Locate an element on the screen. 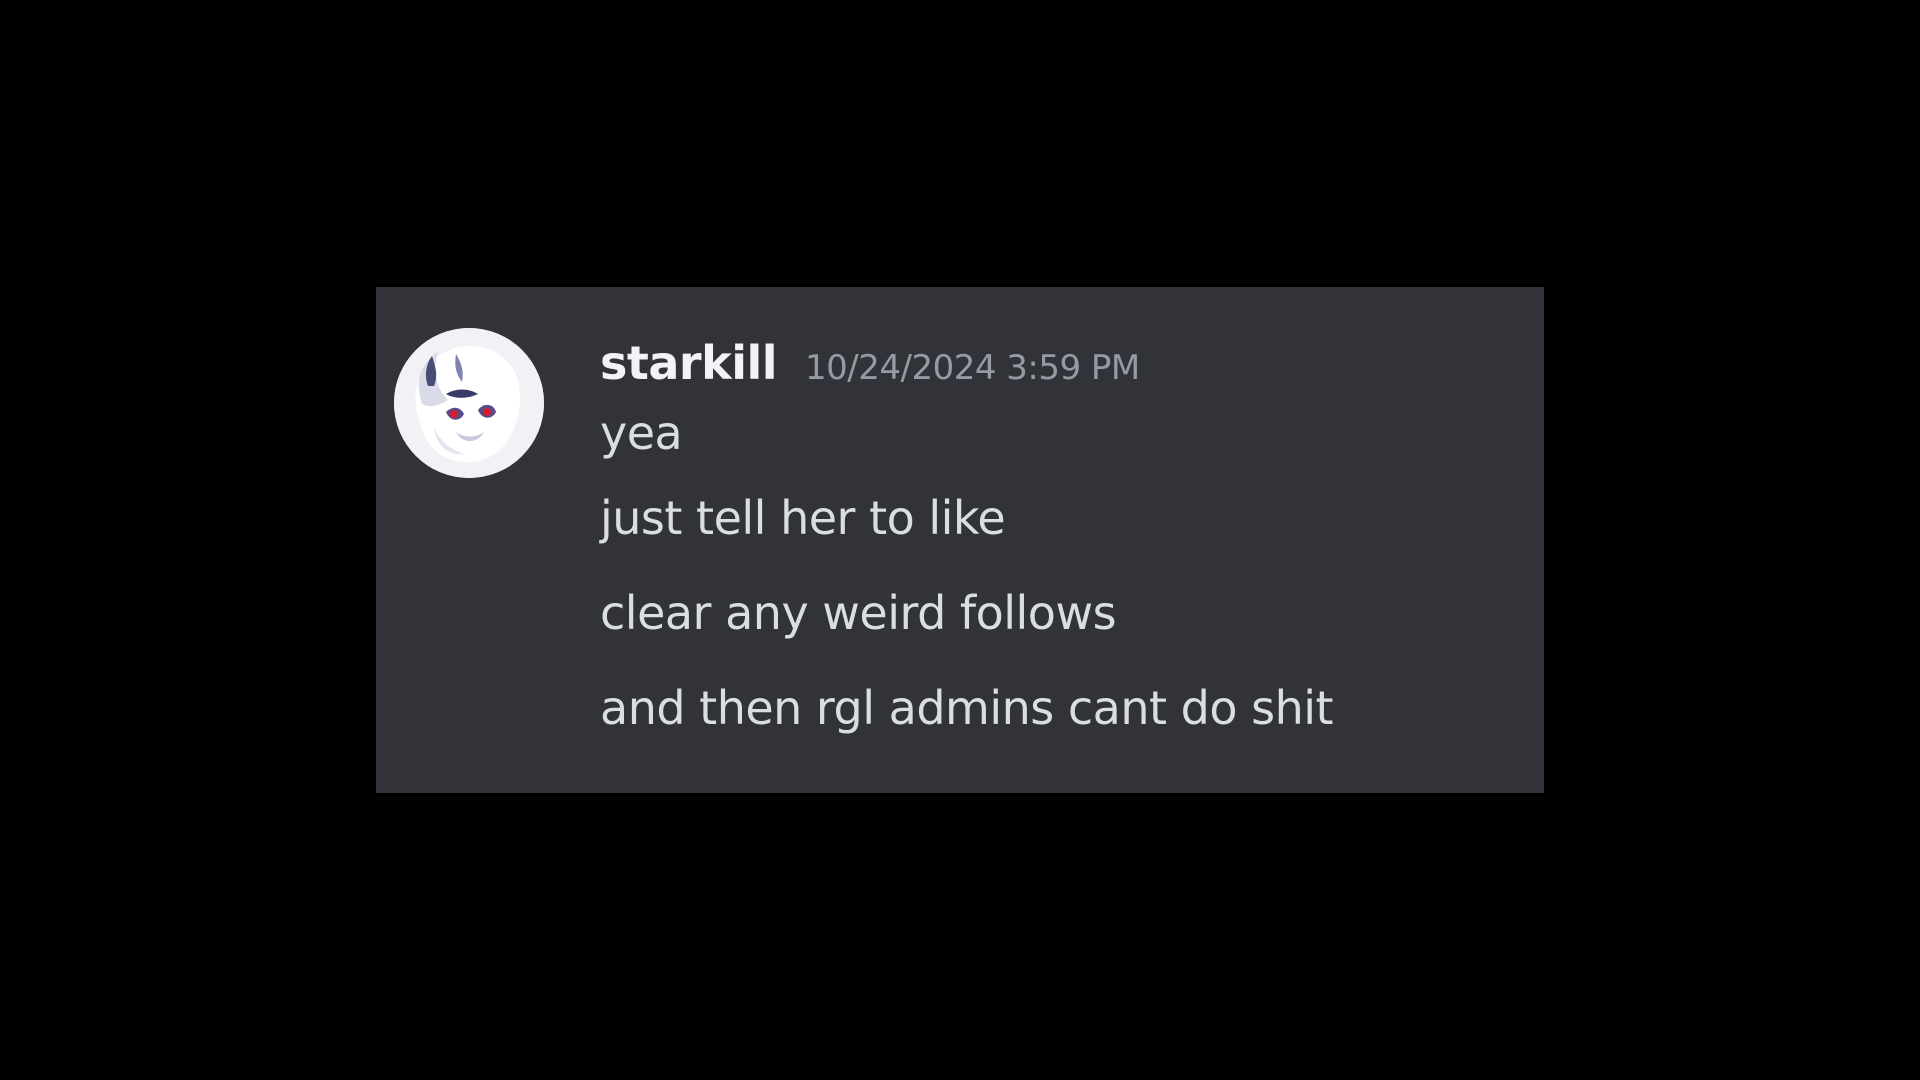  white-creature-avatar-icon is located at coordinates (469, 403).